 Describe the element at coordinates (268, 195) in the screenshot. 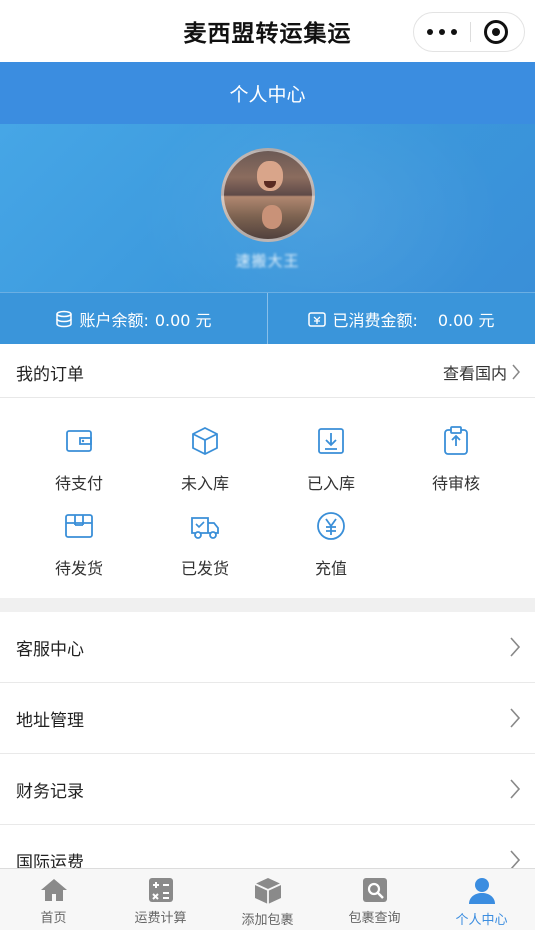

I see `avatar` at that location.